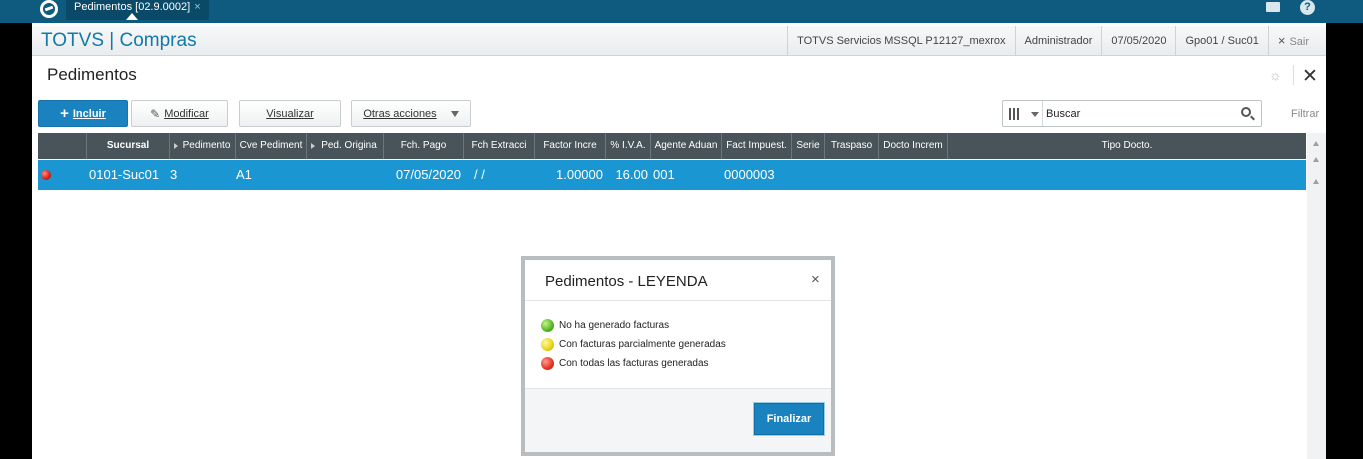  Describe the element at coordinates (174, 174) in the screenshot. I see `cell-pedimento: 3` at that location.